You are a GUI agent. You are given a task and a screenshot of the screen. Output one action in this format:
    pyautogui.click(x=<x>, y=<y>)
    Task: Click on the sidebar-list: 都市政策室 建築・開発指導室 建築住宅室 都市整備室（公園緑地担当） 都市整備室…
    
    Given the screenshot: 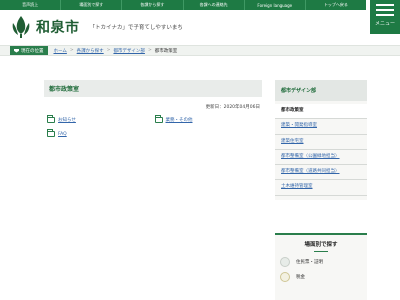 What is the action you would take?
    pyautogui.click(x=321, y=150)
    